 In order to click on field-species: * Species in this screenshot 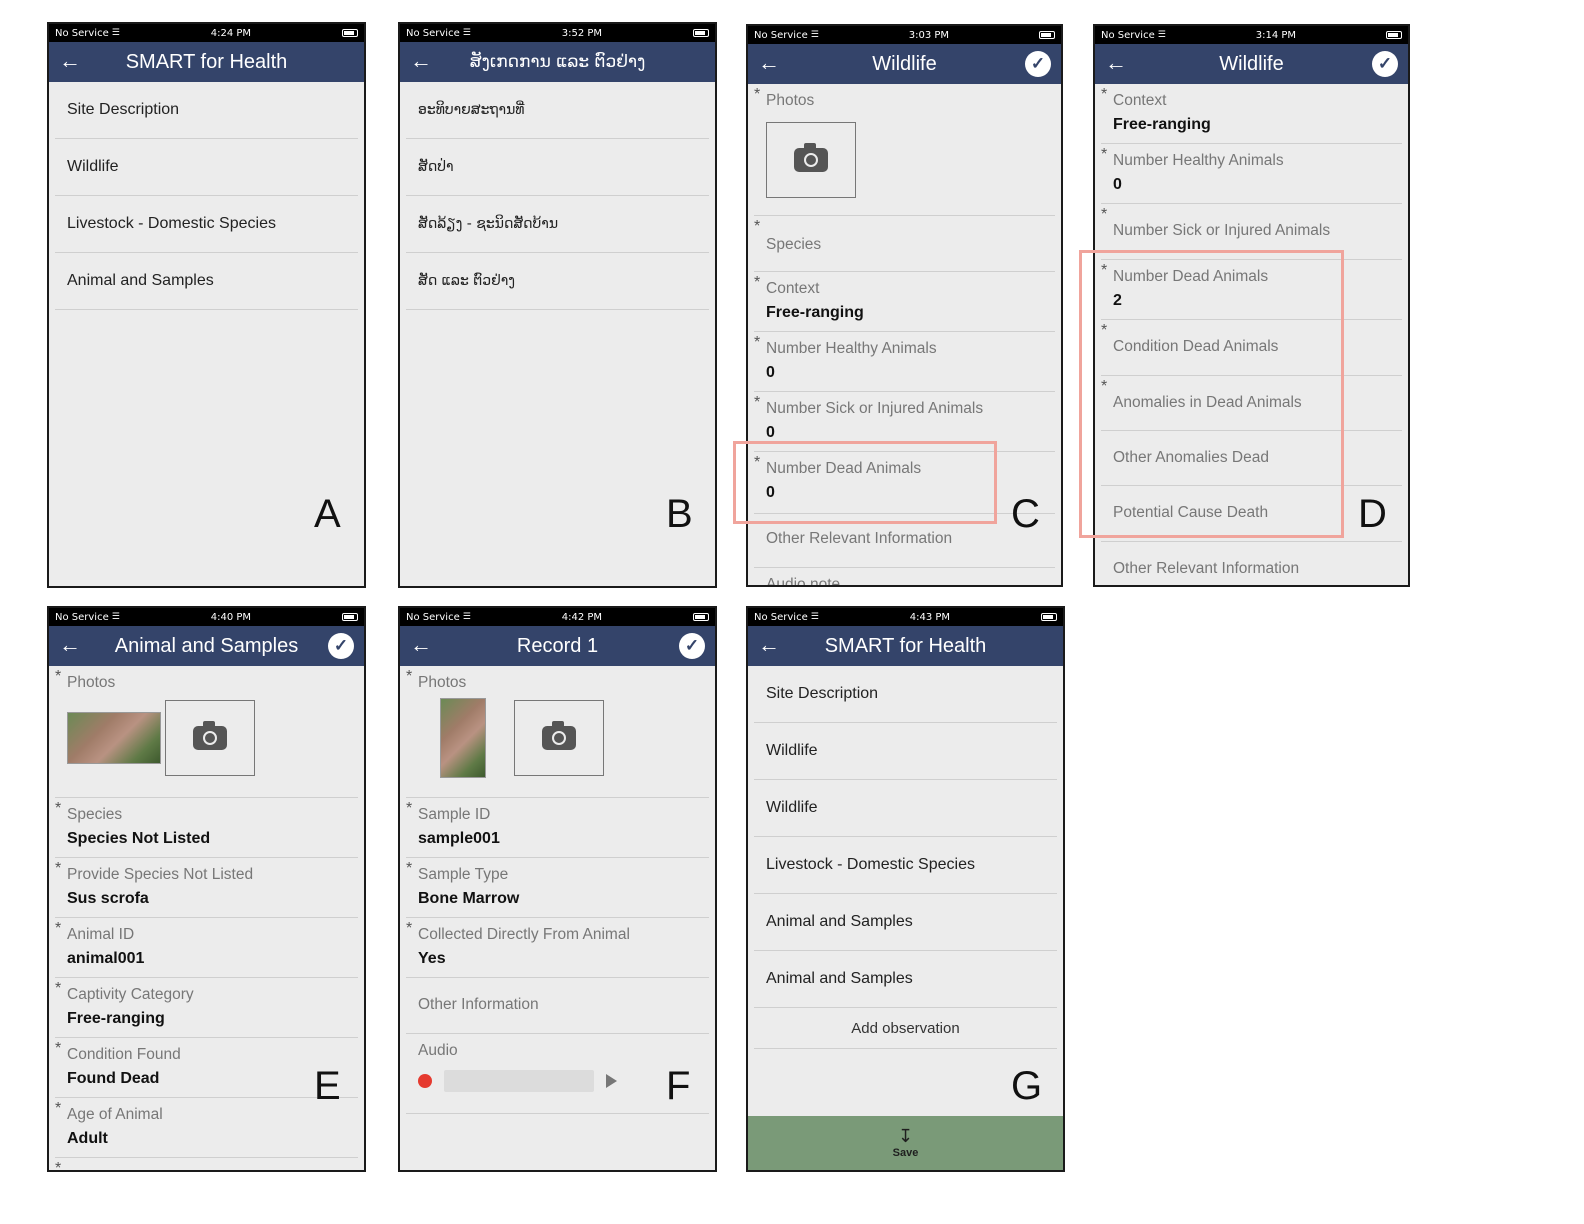, I will do `click(904, 244)`.